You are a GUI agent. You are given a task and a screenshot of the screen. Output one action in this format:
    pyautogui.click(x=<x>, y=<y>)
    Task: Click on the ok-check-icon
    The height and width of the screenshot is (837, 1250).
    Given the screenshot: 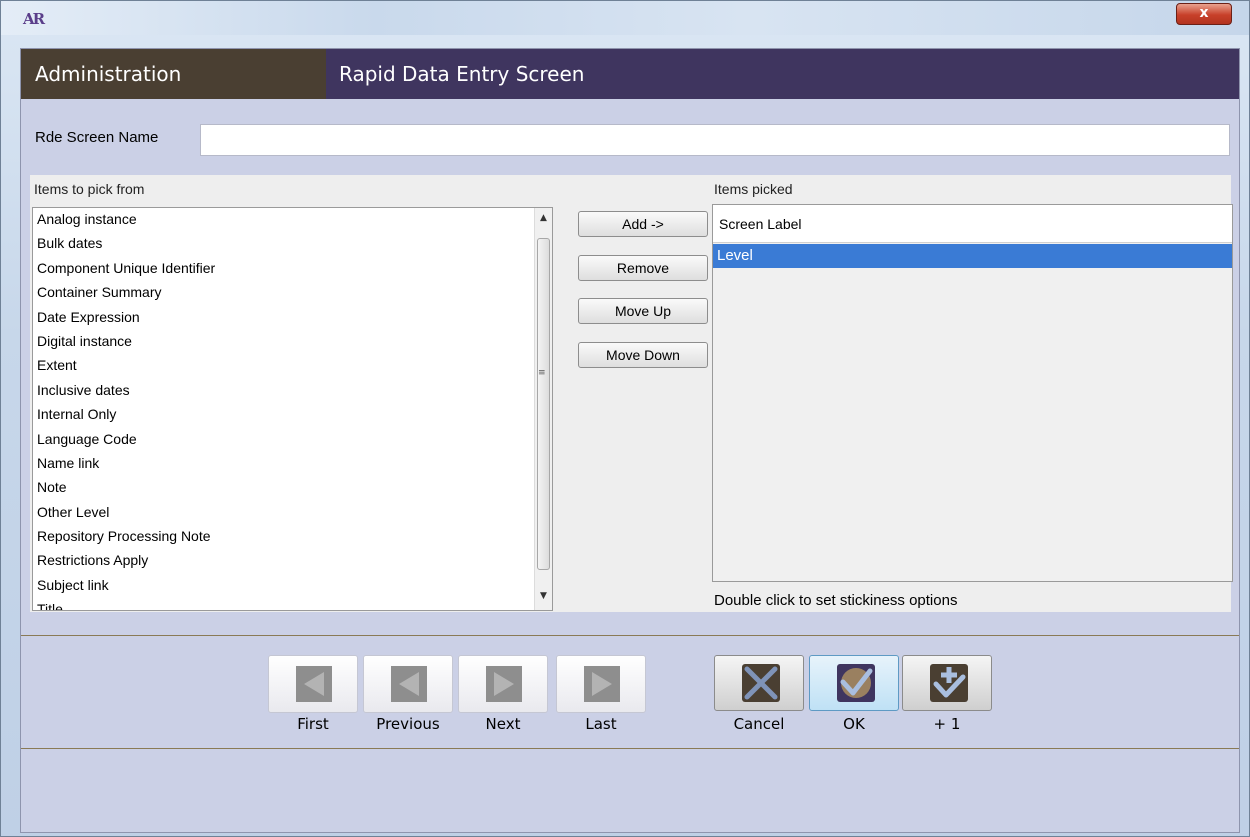 What is the action you would take?
    pyautogui.click(x=856, y=683)
    